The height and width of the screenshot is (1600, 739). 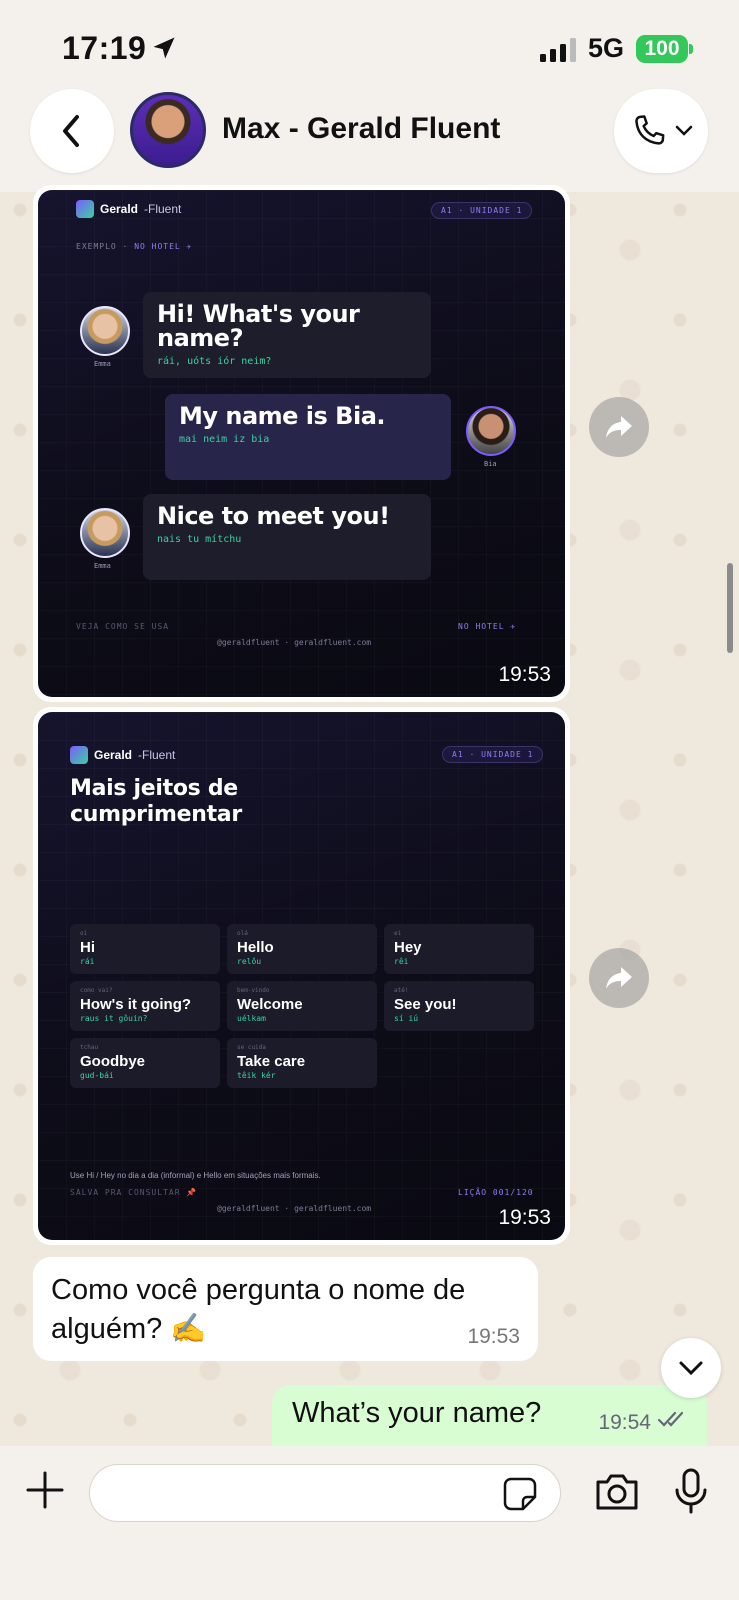 I want to click on tile-phonetic: gud-bái, so click(x=97, y=1075).